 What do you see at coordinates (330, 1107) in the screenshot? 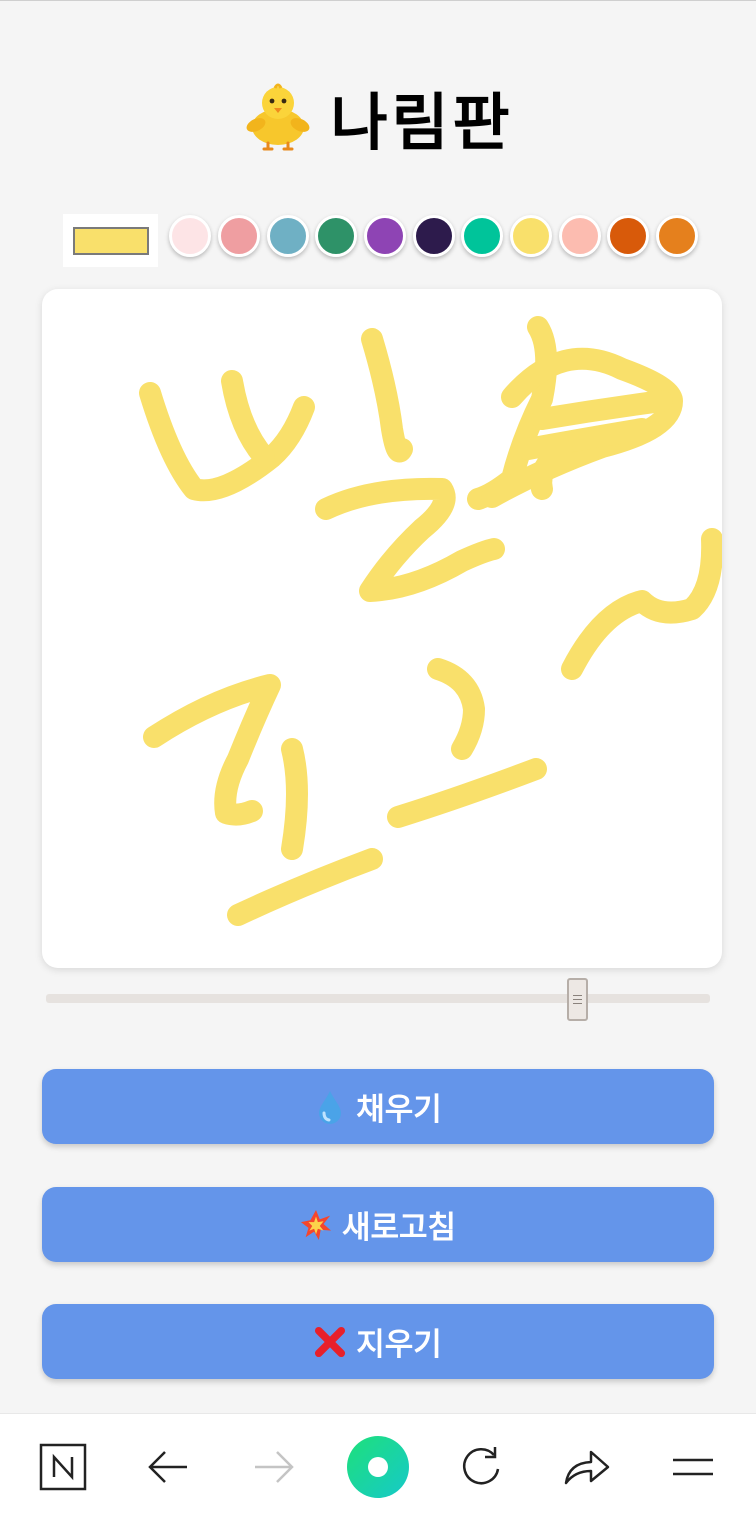
I see `droplet-icon` at bounding box center [330, 1107].